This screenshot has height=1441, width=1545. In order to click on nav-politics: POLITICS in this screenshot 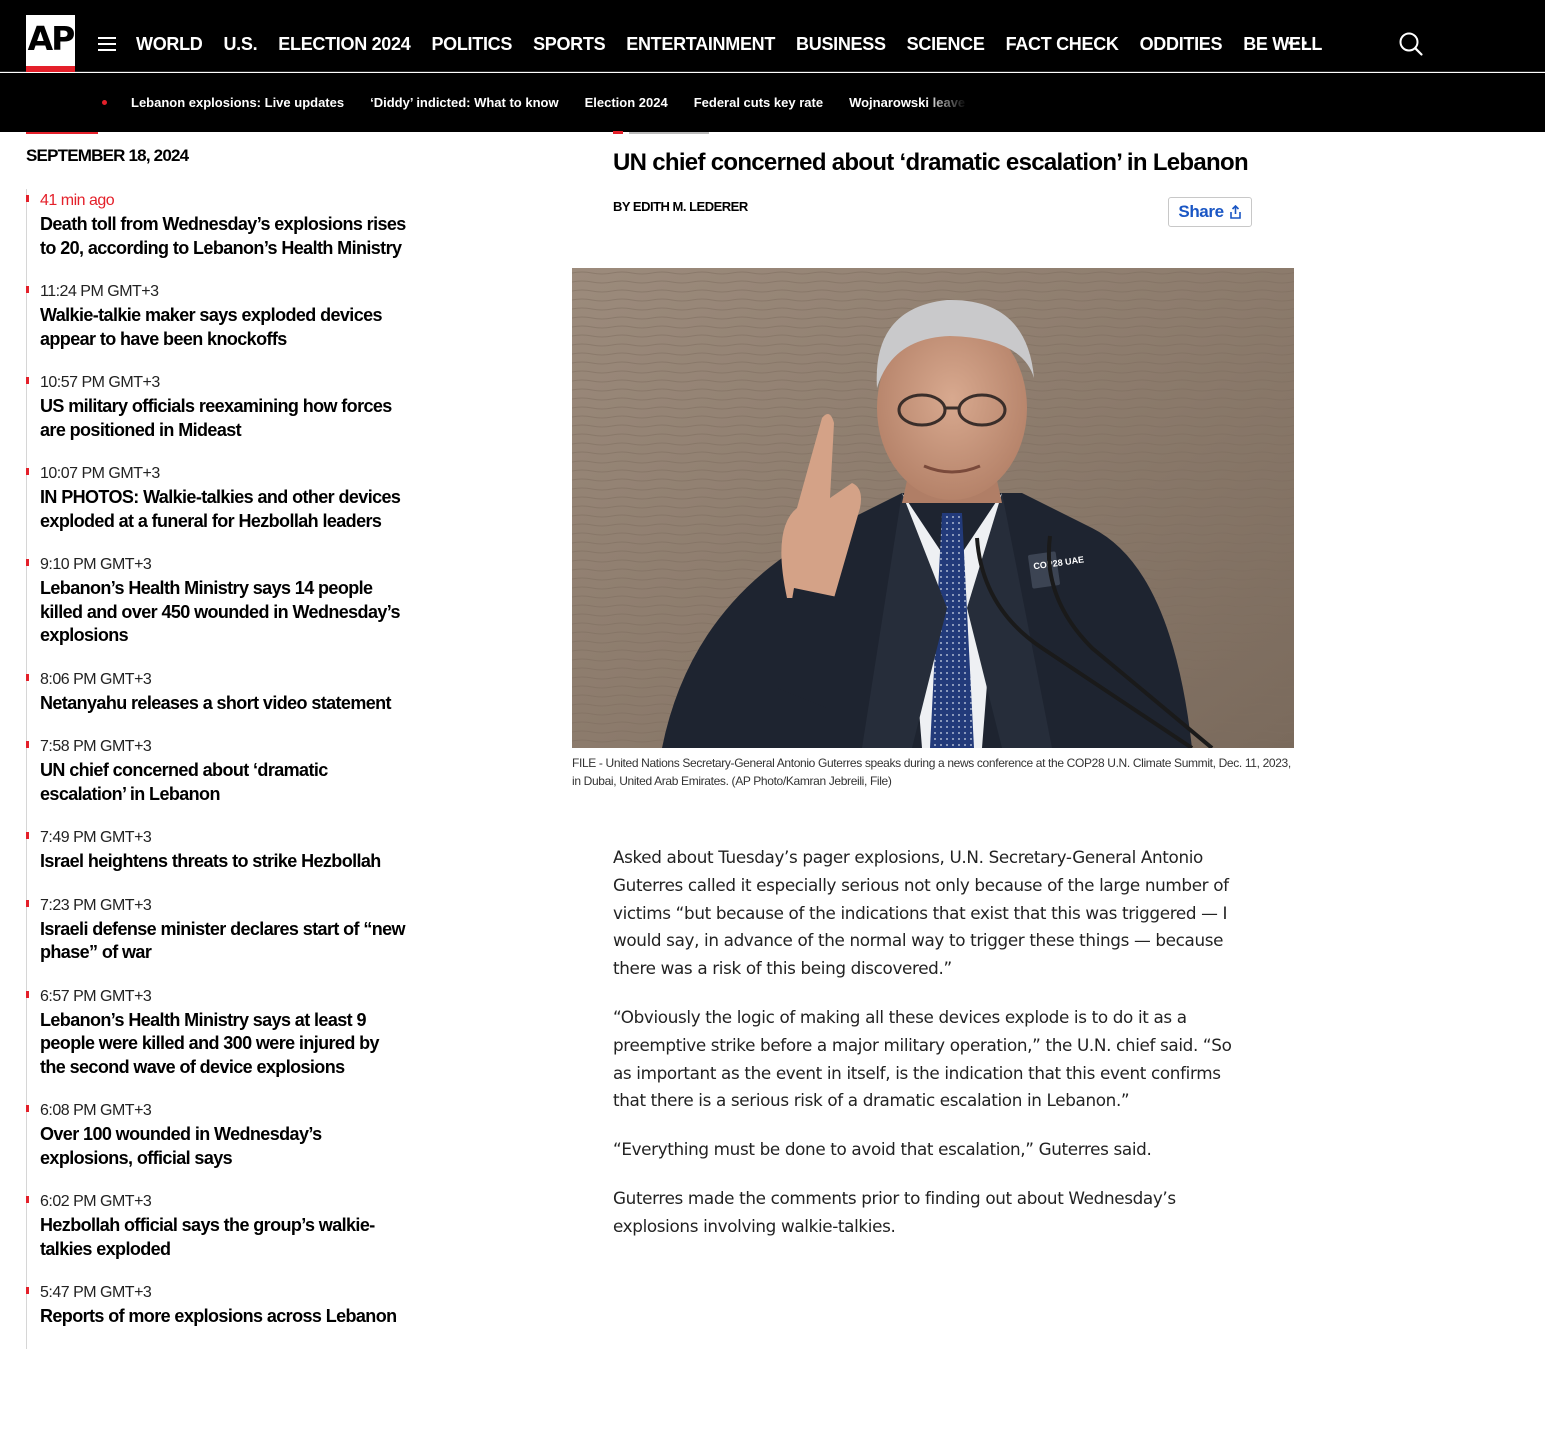, I will do `click(471, 44)`.